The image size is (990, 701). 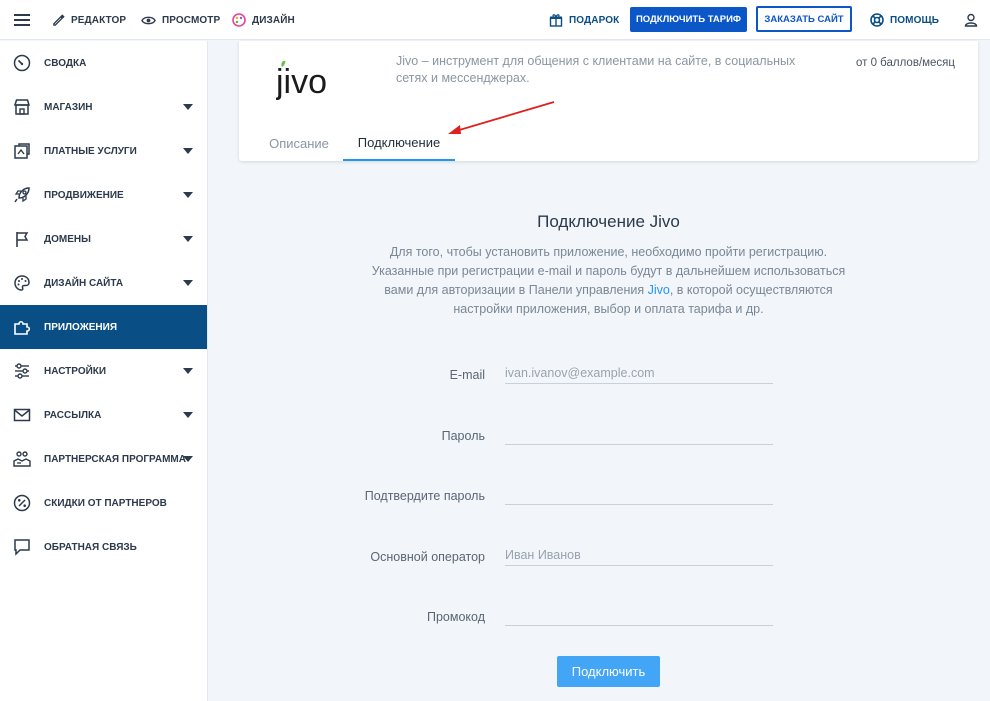 What do you see at coordinates (659, 290) in the screenshot?
I see `jivo-link: Jivo` at bounding box center [659, 290].